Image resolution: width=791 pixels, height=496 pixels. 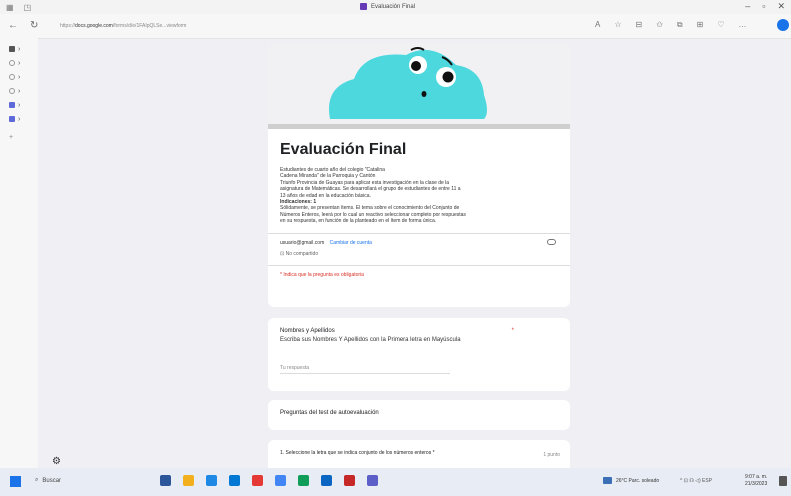 What do you see at coordinates (52, 480) in the screenshot?
I see `search-label: Buscar` at bounding box center [52, 480].